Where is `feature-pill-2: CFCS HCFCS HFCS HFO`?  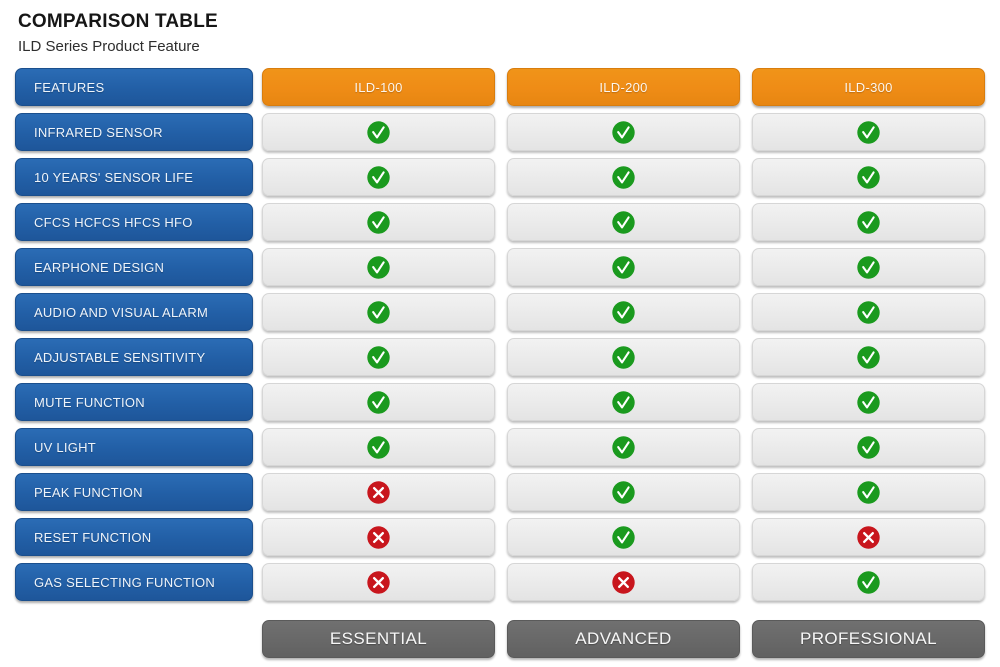
feature-pill-2: CFCS HCFCS HFCS HFO is located at coordinates (134, 222).